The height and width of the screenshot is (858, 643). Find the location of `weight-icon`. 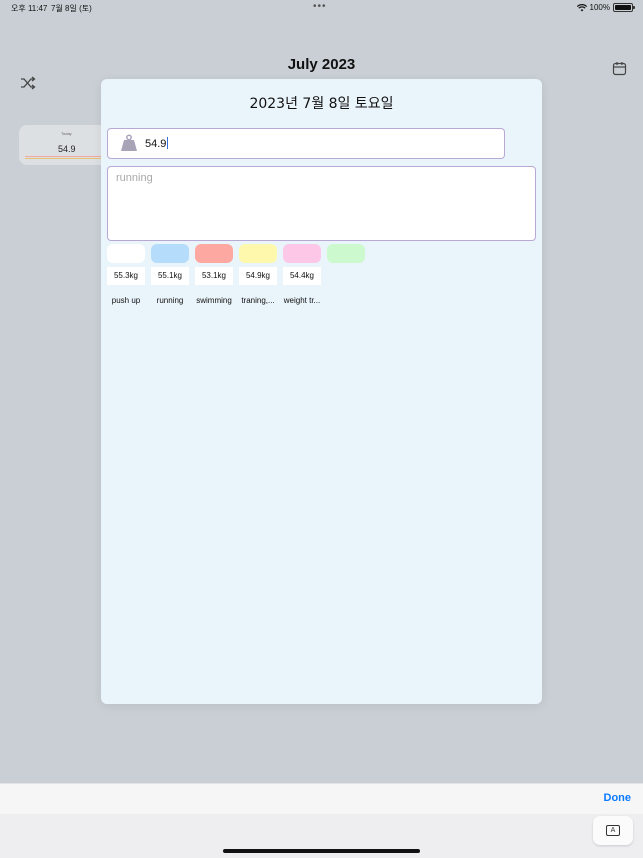

weight-icon is located at coordinates (129, 142).